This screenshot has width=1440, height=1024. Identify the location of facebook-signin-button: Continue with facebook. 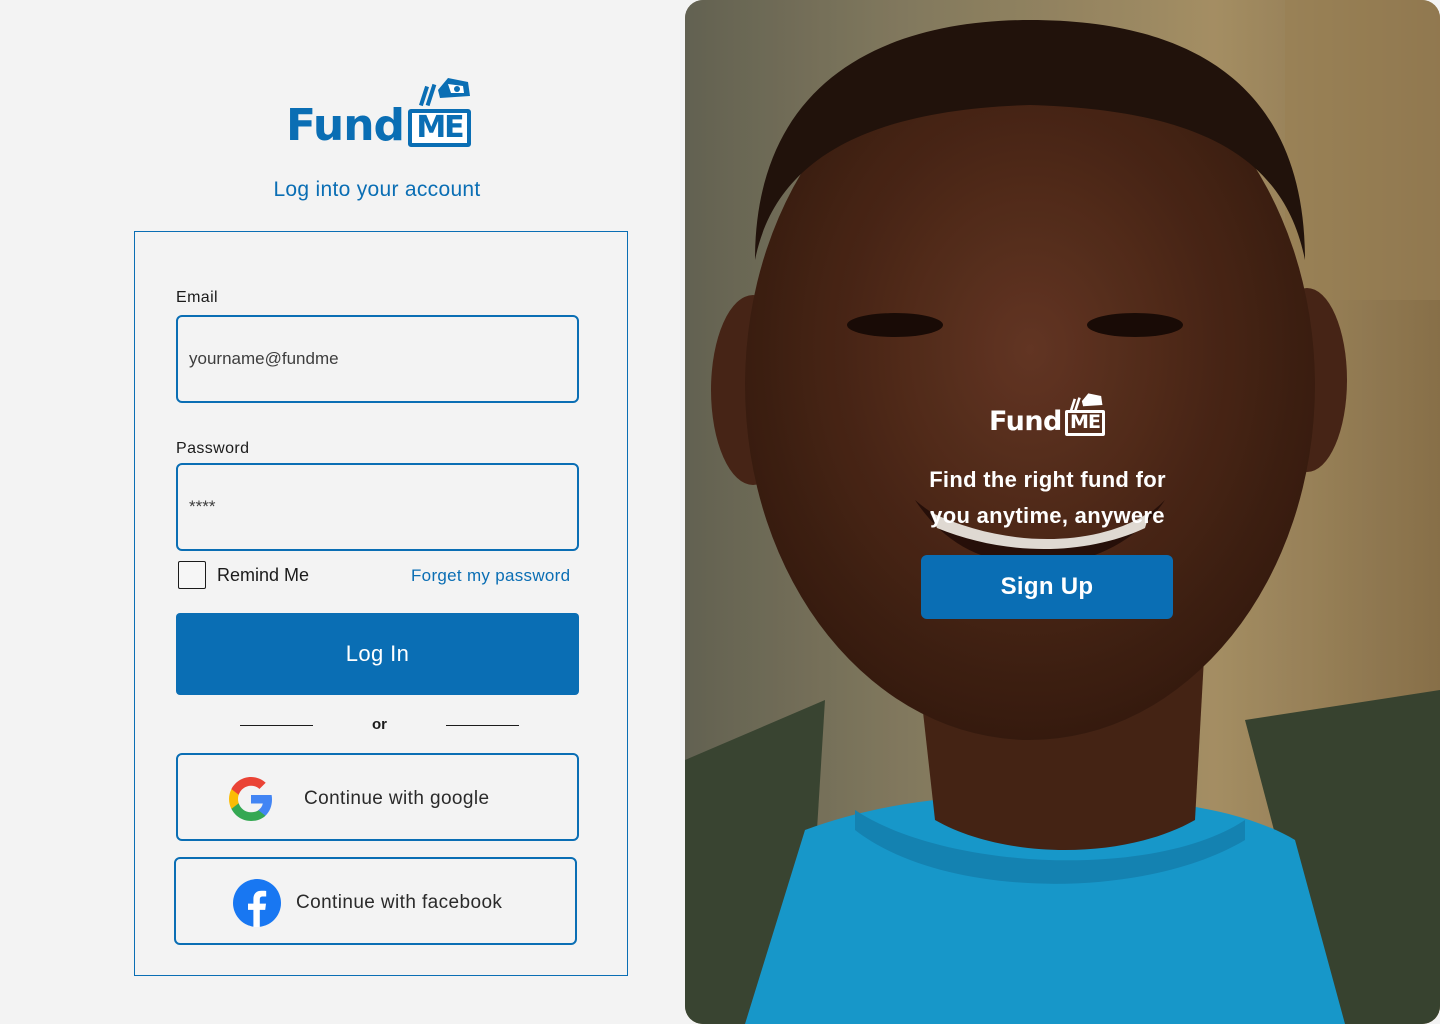
(375, 901).